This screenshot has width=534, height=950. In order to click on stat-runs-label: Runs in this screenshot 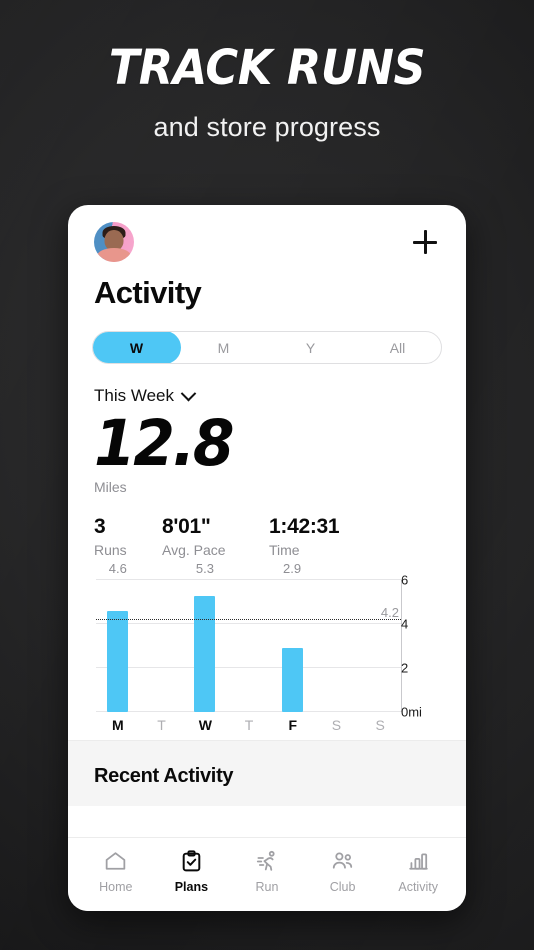, I will do `click(110, 550)`.